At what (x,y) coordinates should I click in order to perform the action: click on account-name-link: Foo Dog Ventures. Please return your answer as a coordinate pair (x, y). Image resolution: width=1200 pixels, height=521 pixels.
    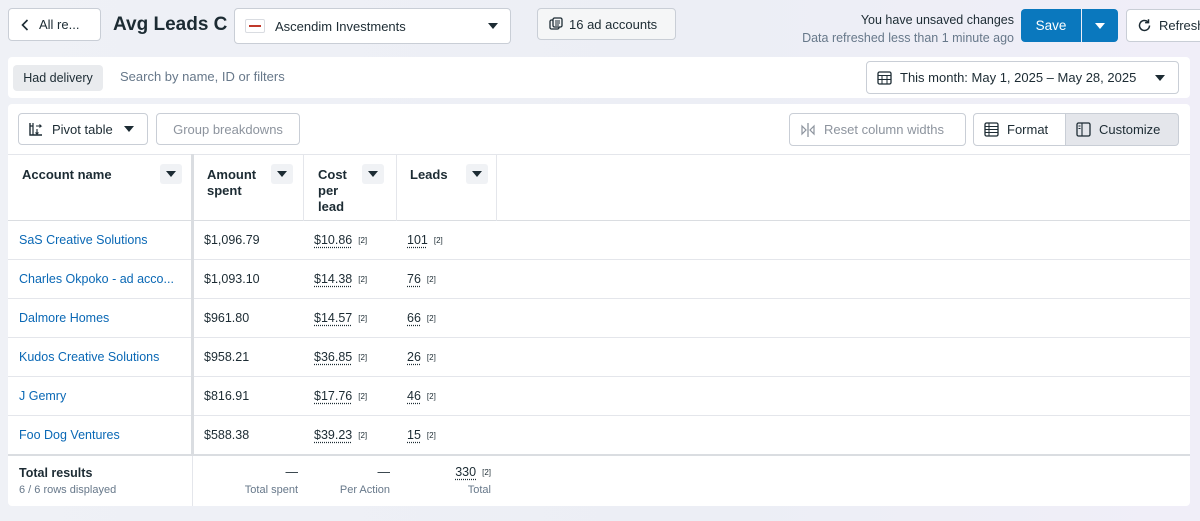
    Looking at the image, I should click on (101, 435).